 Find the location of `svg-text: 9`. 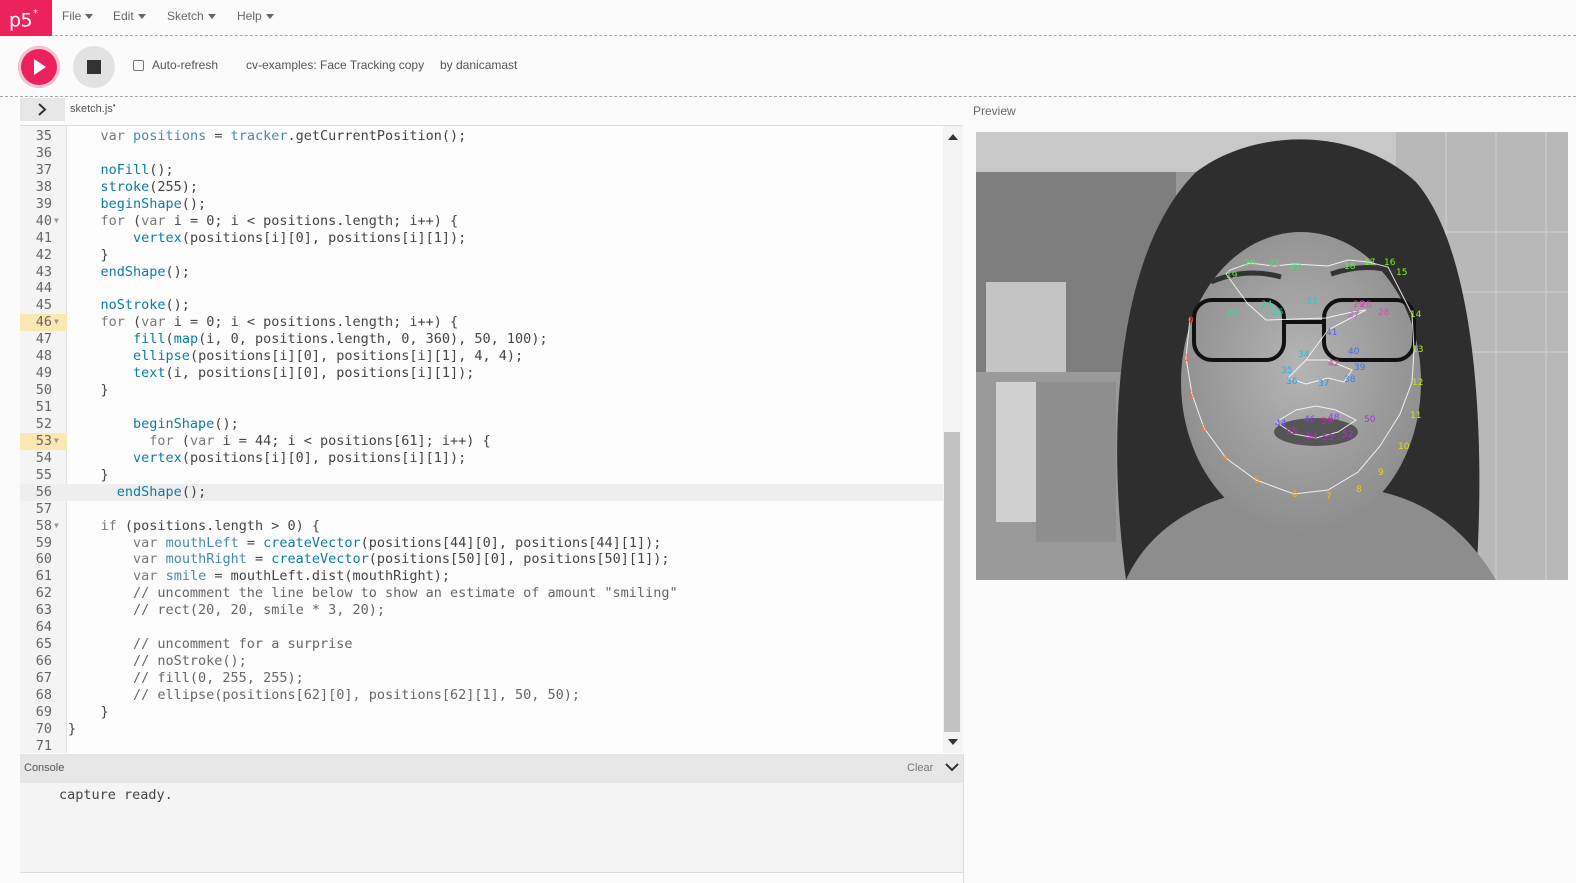

svg-text: 9 is located at coordinates (1381, 473).